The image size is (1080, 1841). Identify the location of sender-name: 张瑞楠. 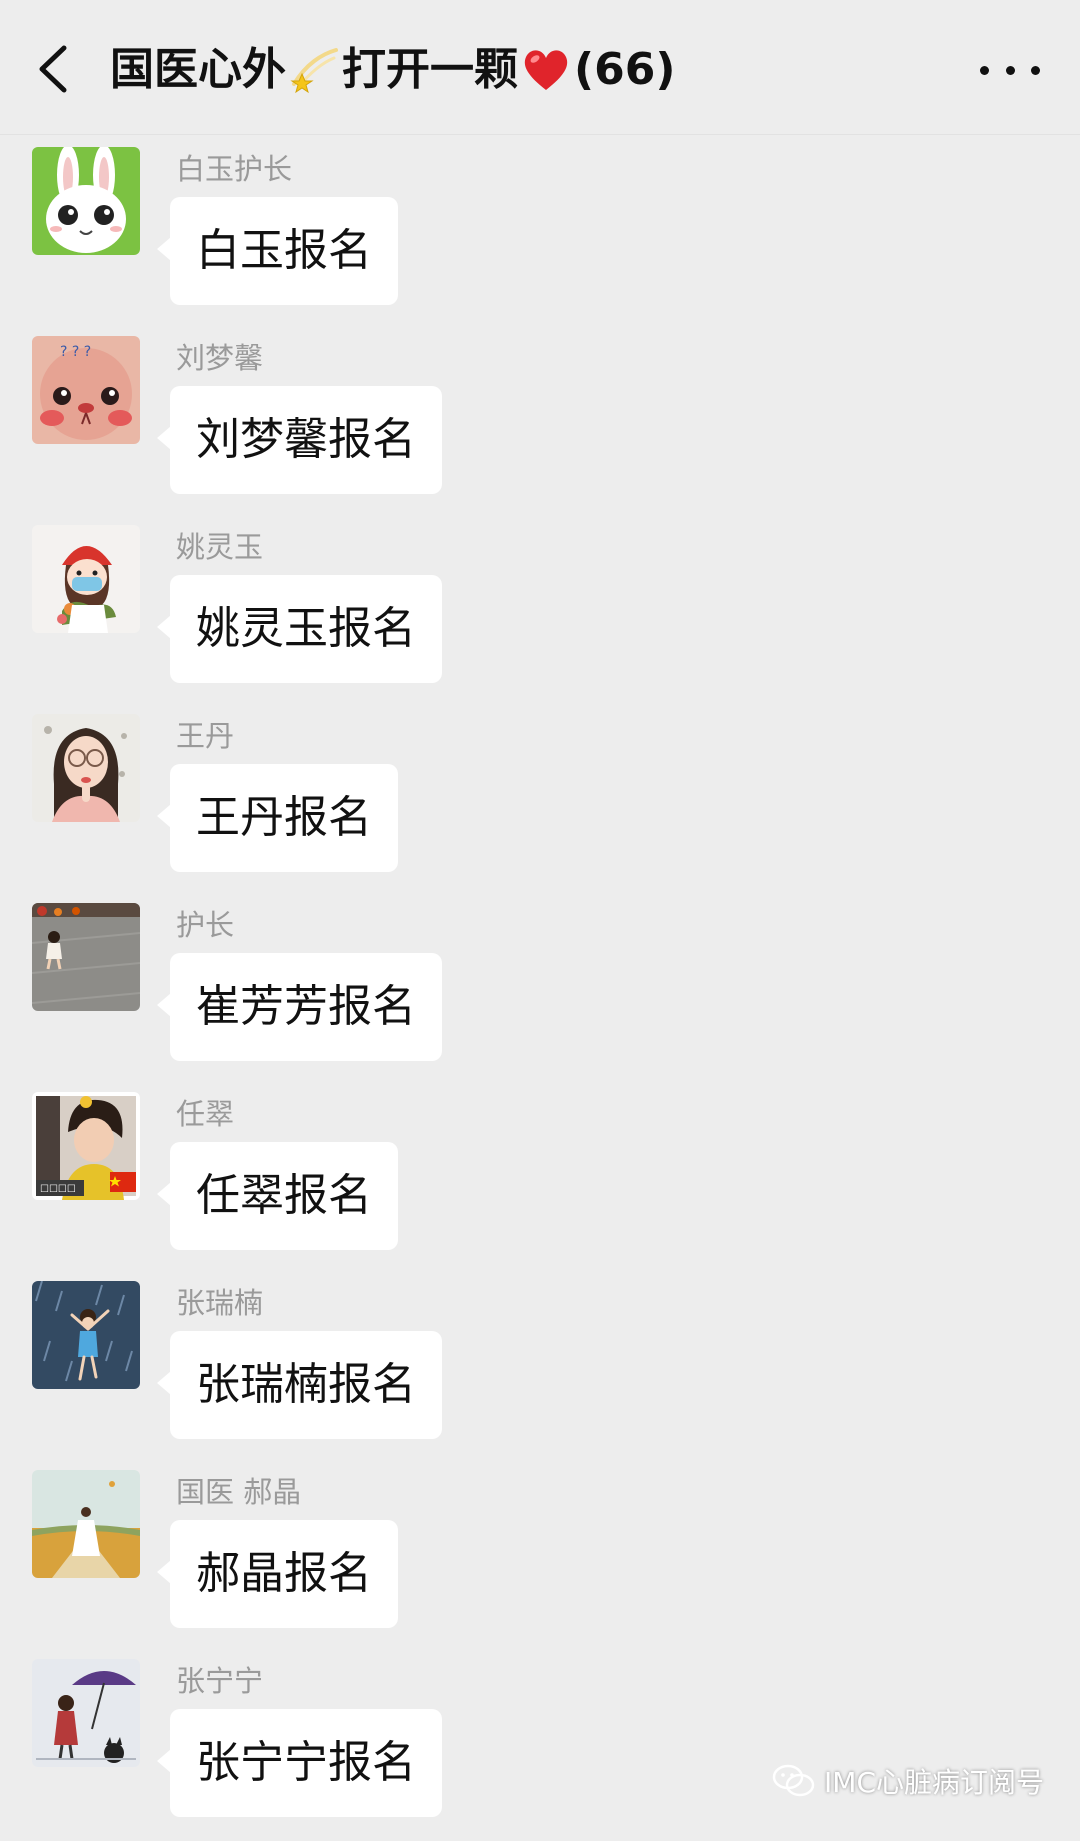
(220, 1303).